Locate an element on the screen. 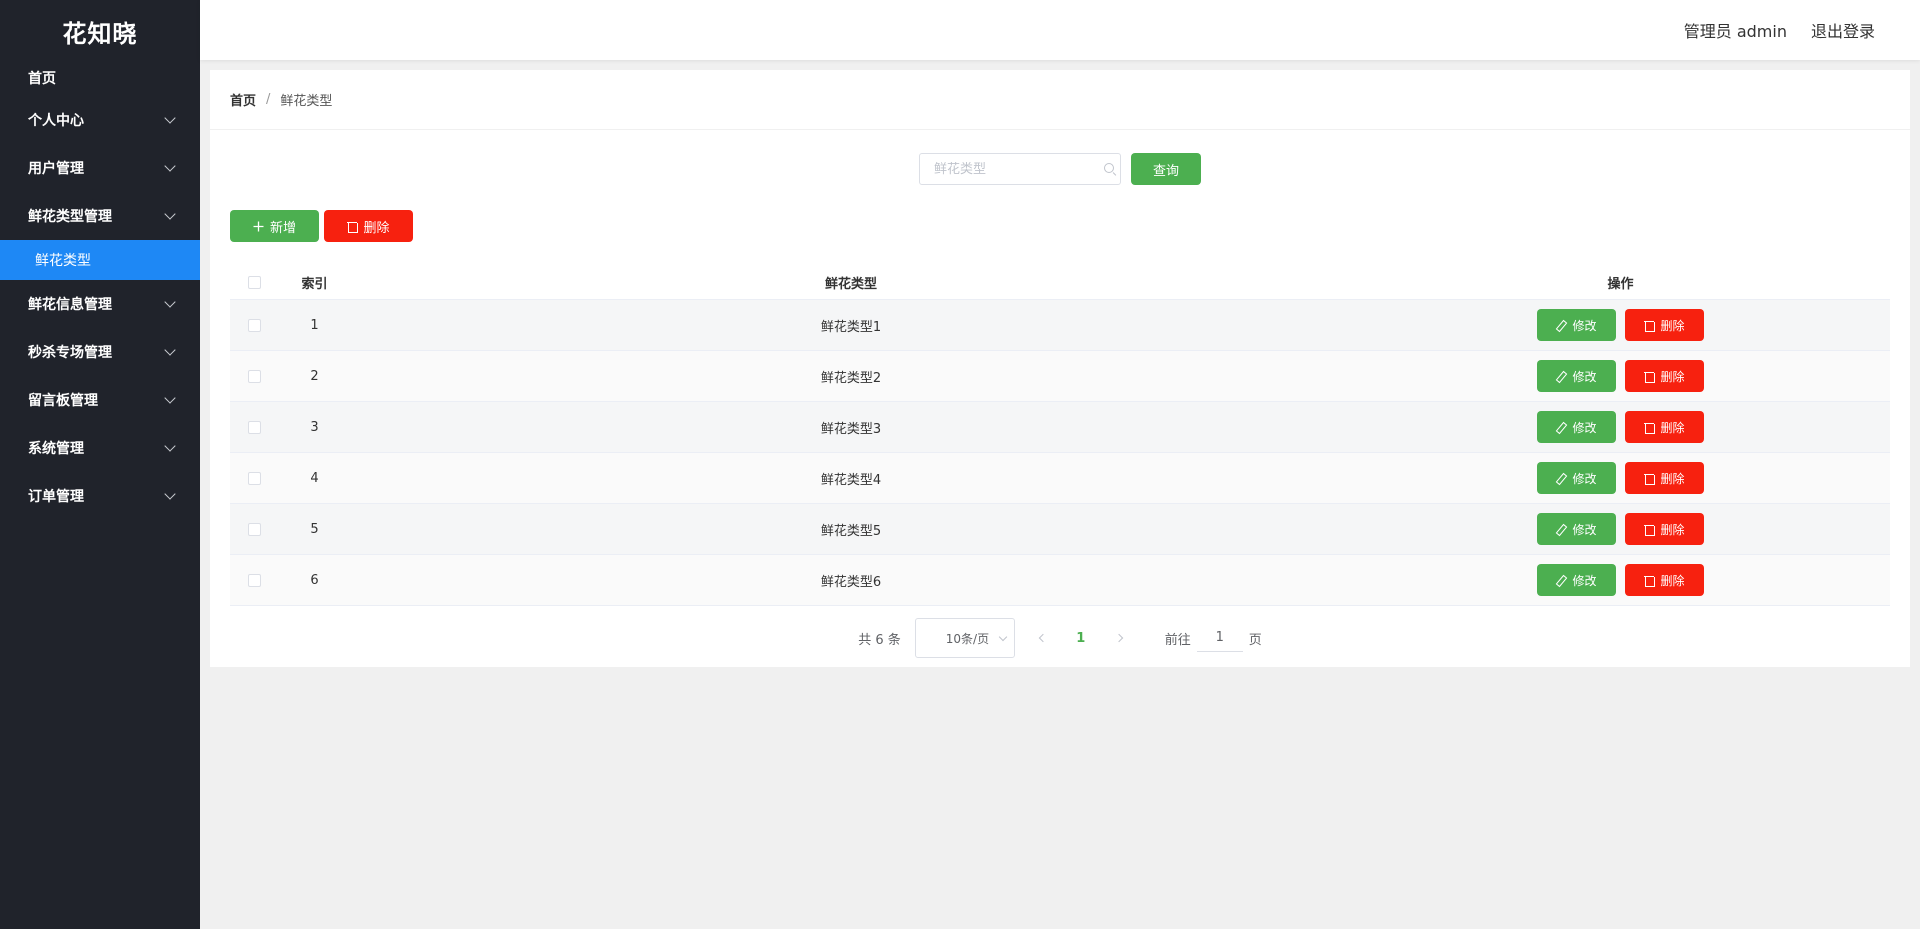 The image size is (1920, 929). sidebar-item-label: 鲜花信息管理 is located at coordinates (70, 305).